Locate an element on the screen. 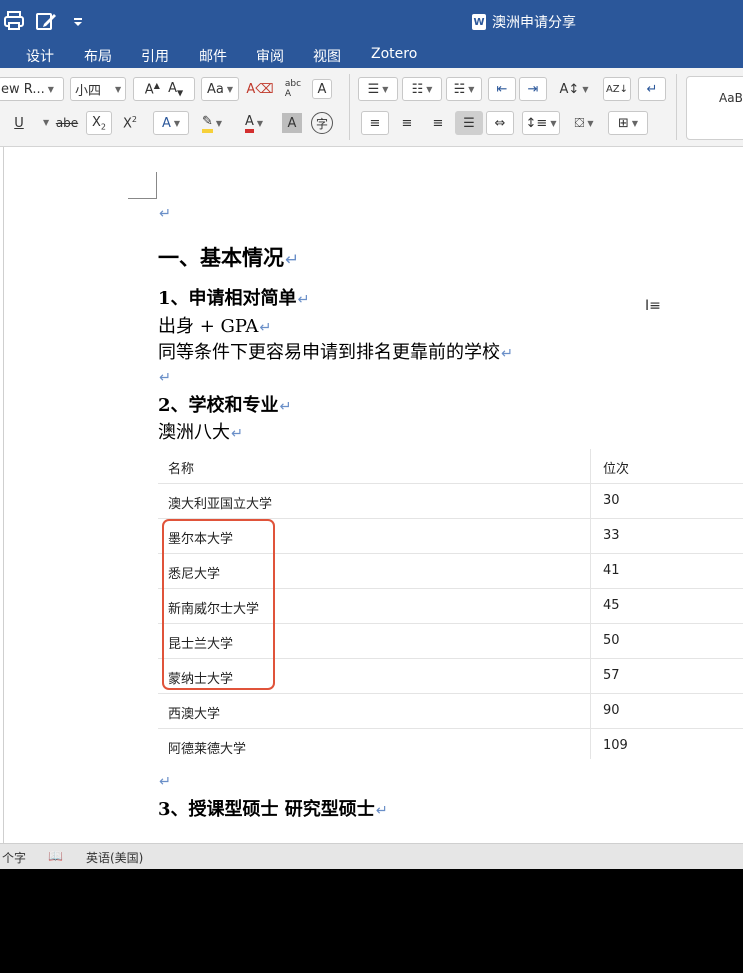 This screenshot has width=743, height=973. character-border-button: A is located at coordinates (322, 89).